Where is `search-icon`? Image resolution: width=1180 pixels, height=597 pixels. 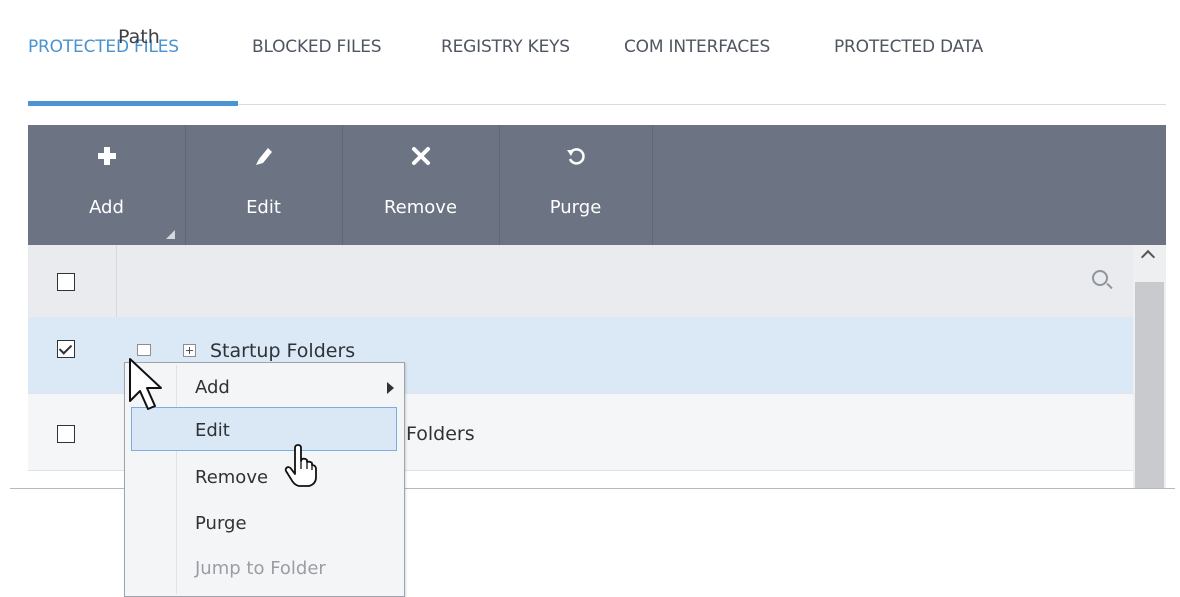
search-icon is located at coordinates (1100, 278).